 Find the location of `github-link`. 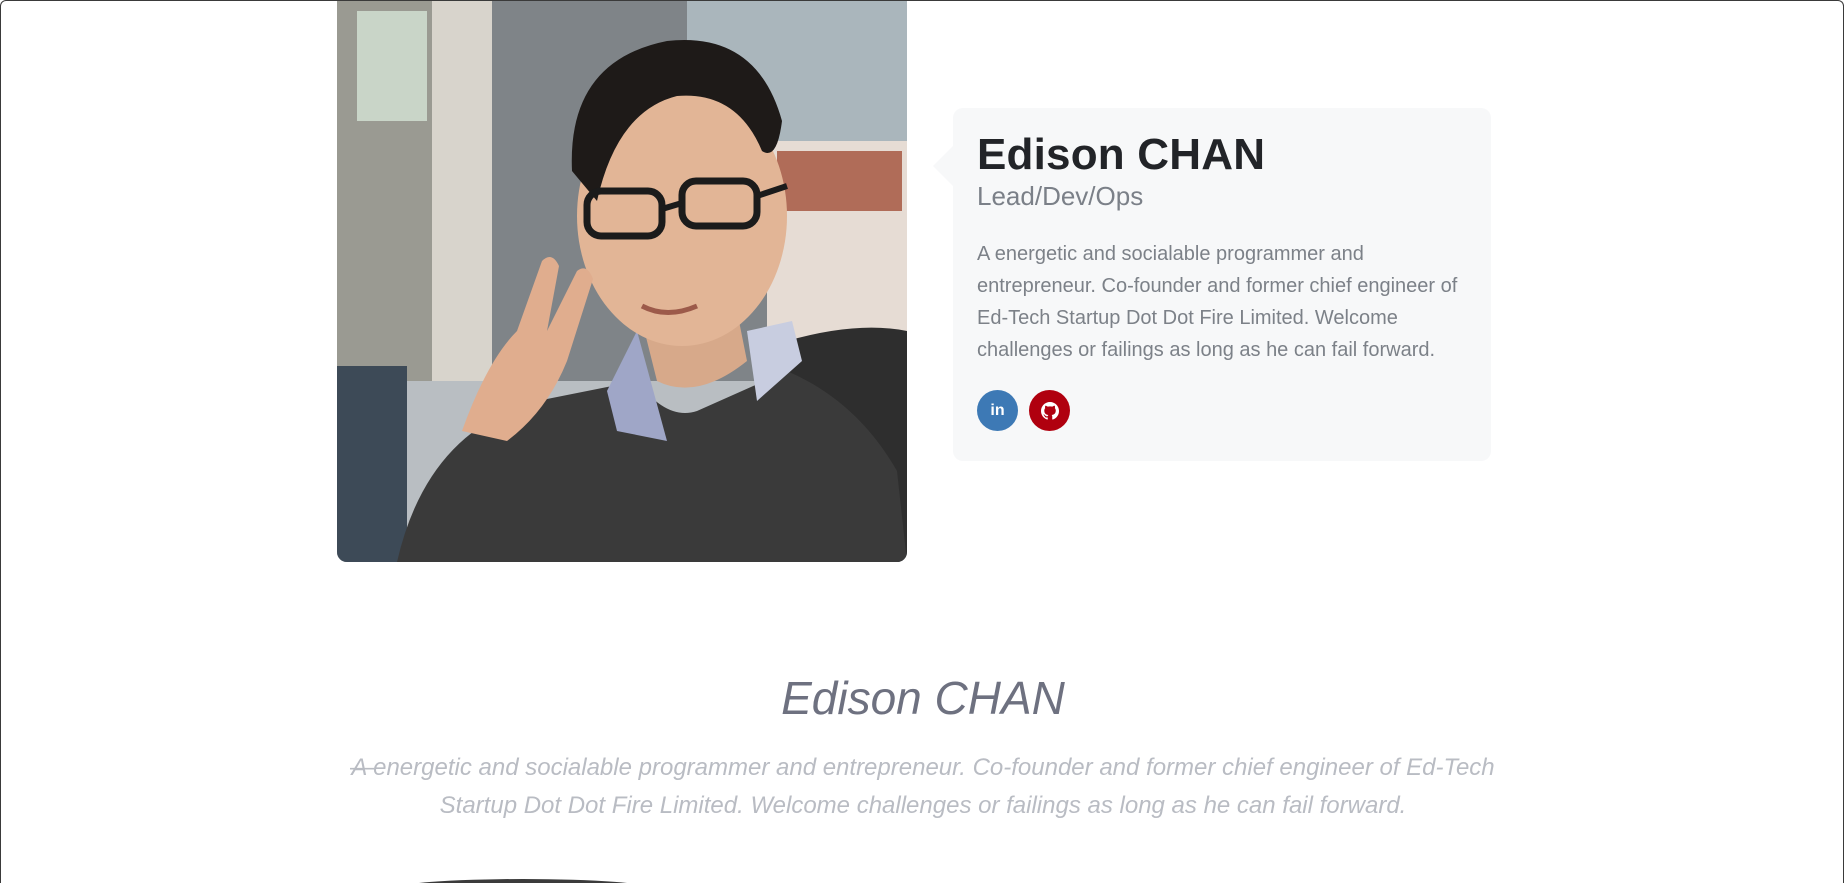

github-link is located at coordinates (1049, 410).